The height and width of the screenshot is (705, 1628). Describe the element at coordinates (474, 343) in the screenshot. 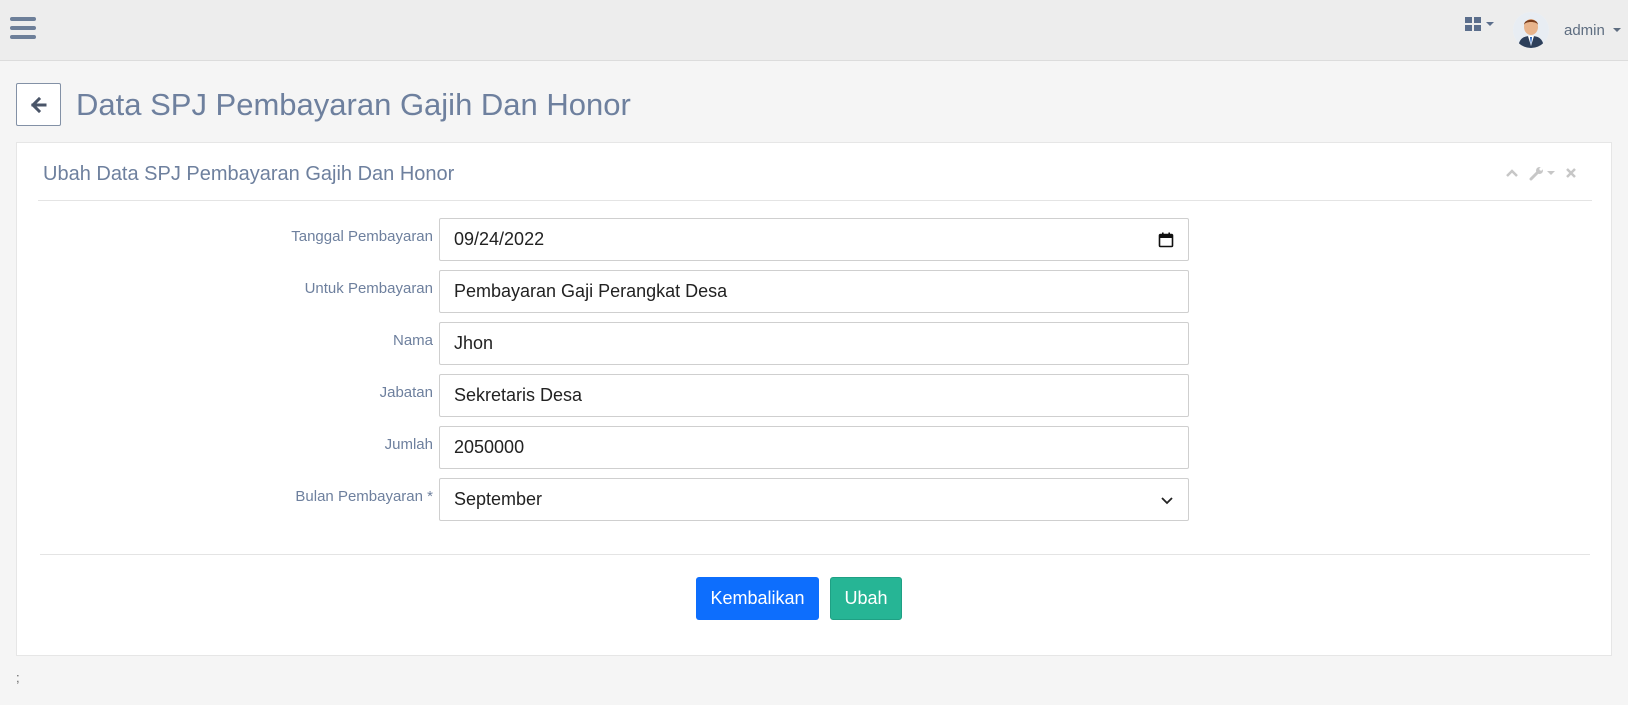

I see `nama-value: Jhon` at that location.